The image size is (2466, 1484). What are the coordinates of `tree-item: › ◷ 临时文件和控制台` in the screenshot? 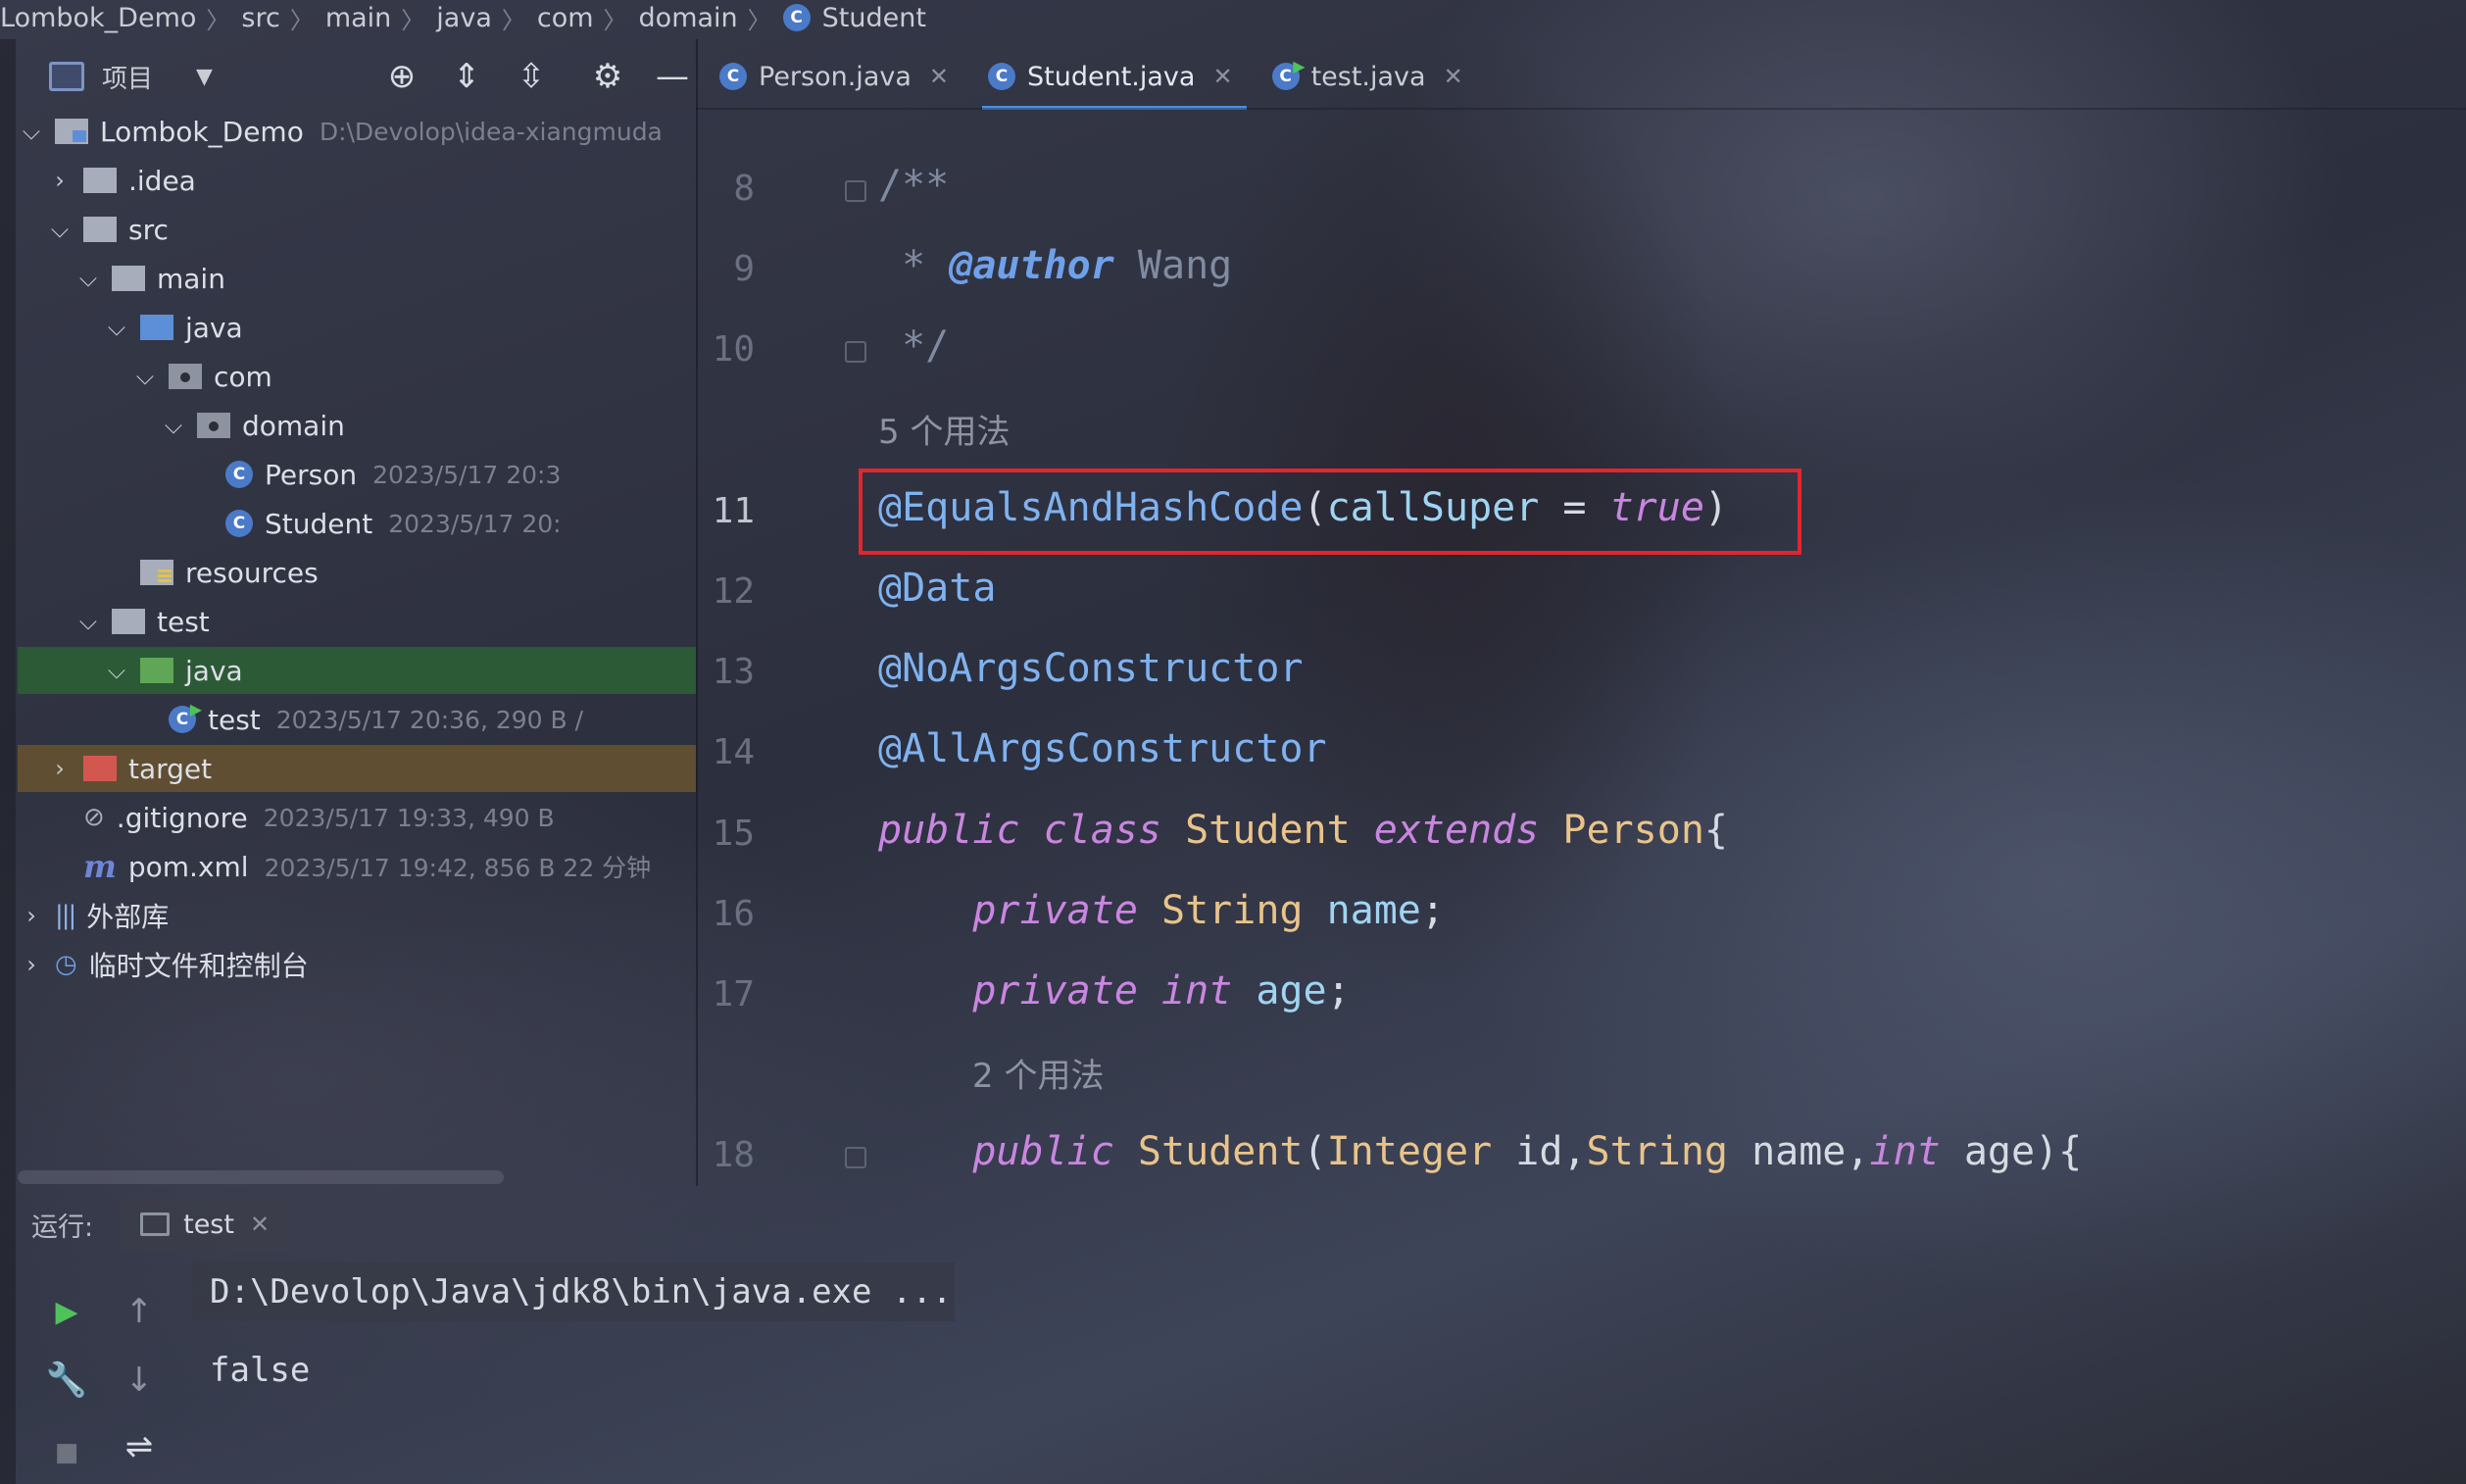 It's located at (357, 964).